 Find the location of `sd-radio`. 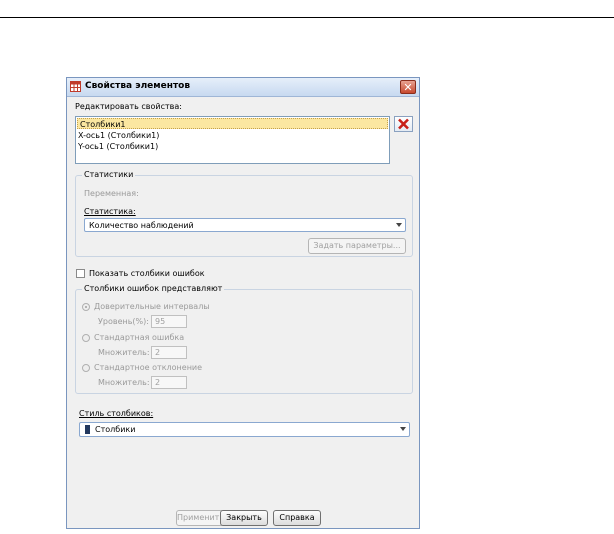

sd-radio is located at coordinates (86, 368).